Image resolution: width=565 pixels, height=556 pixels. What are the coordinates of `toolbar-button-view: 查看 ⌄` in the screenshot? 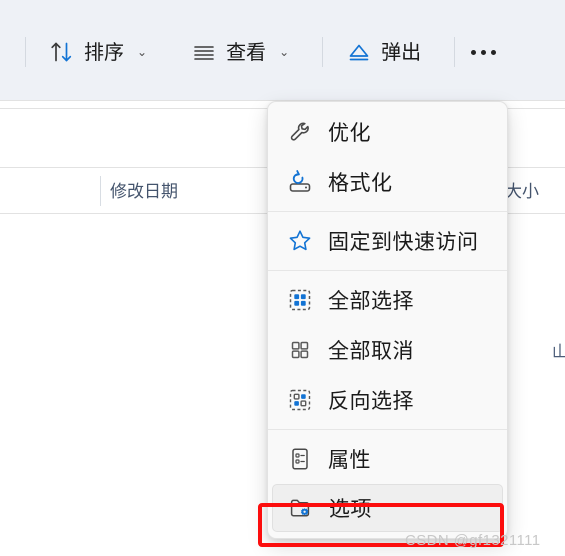 It's located at (240, 52).